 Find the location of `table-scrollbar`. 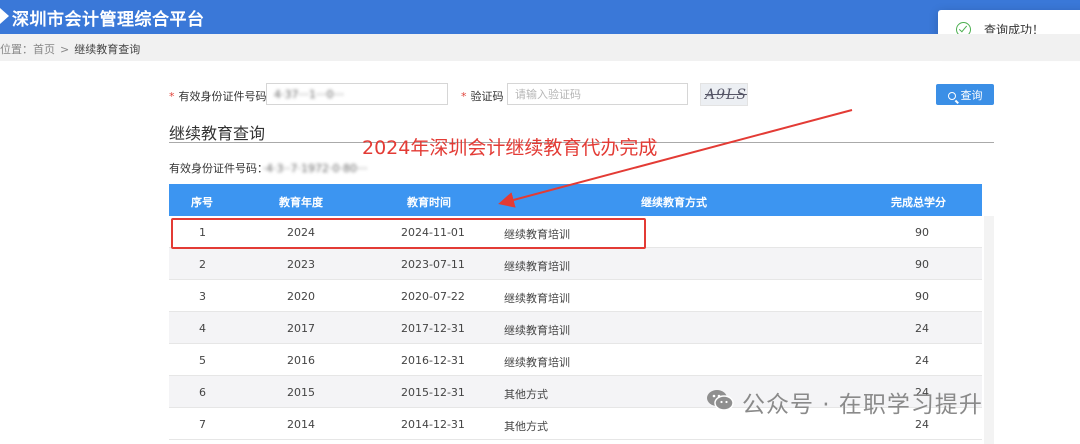

table-scrollbar is located at coordinates (989, 330).